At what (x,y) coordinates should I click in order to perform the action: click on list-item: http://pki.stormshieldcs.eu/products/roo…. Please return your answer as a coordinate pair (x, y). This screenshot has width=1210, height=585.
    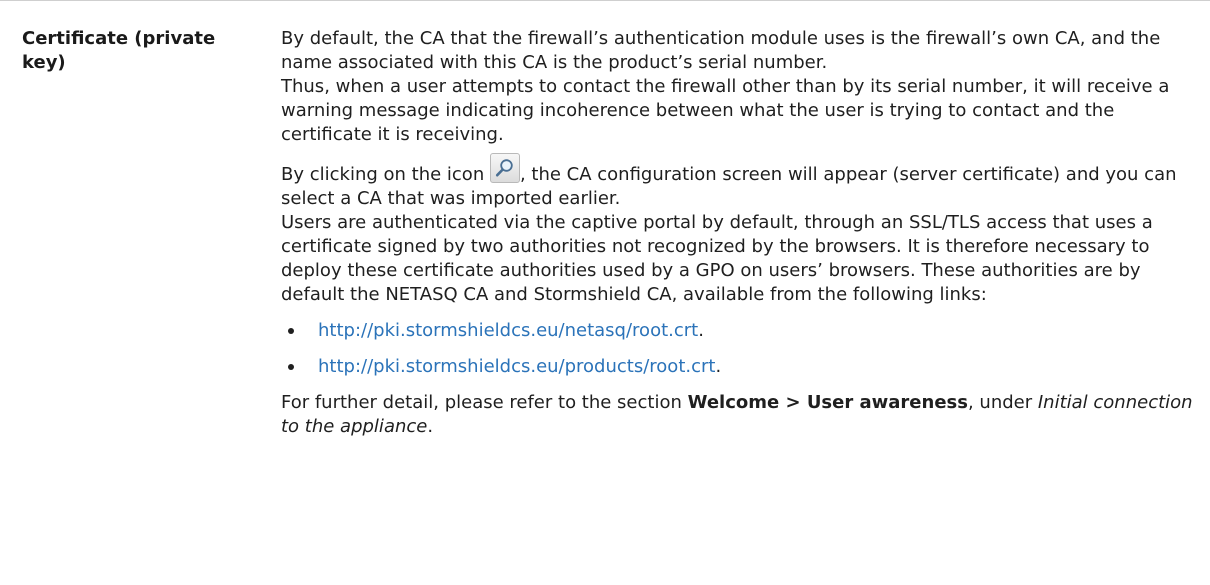
    Looking at the image, I should click on (738, 367).